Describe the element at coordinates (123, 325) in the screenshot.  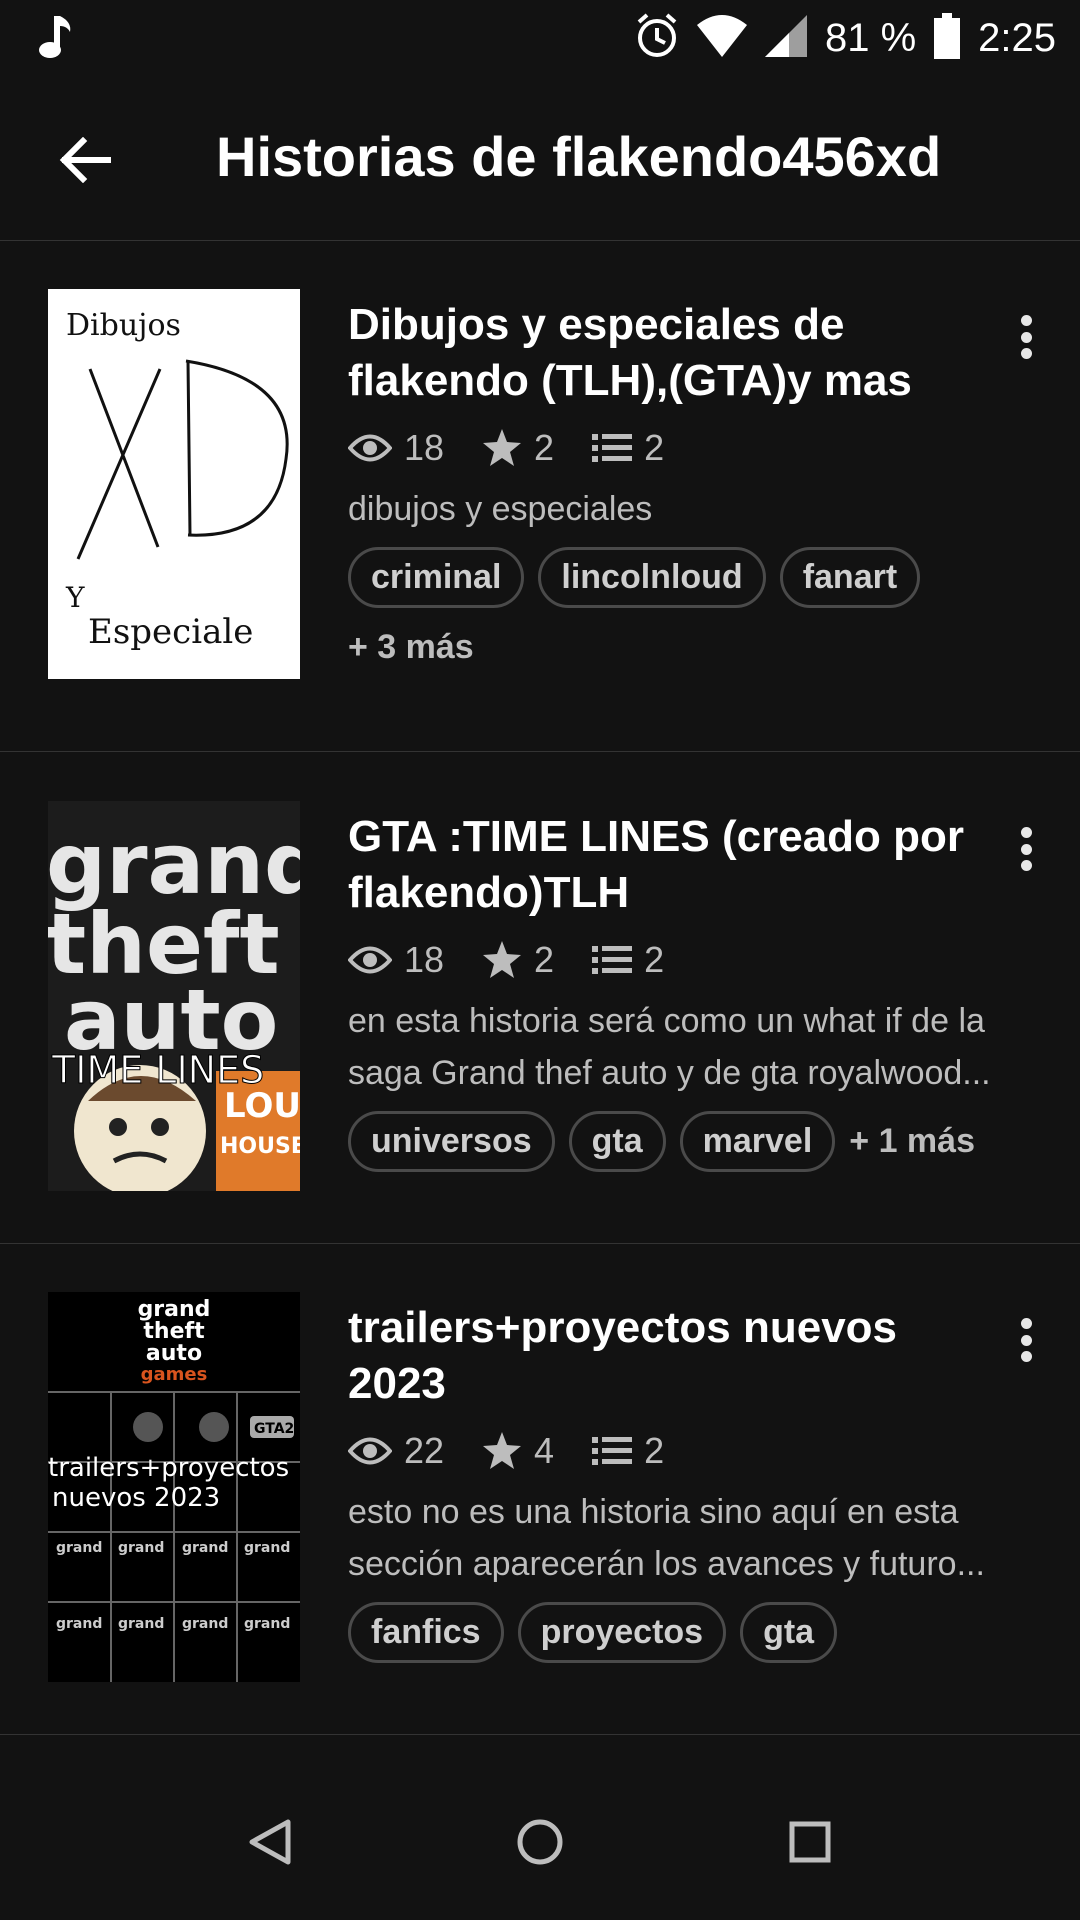
I see `svg-text: Dibujos` at that location.